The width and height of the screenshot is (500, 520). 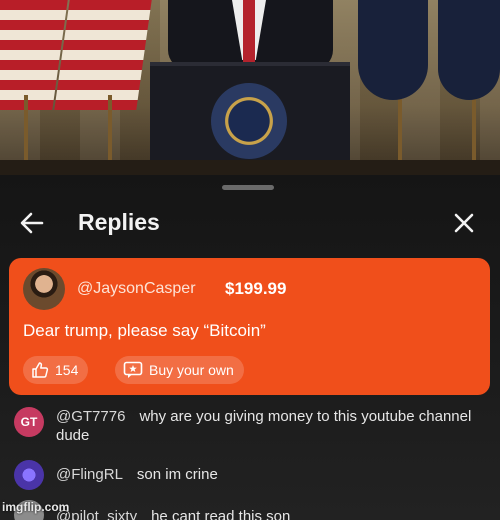 What do you see at coordinates (250, 167) in the screenshot?
I see `floor` at bounding box center [250, 167].